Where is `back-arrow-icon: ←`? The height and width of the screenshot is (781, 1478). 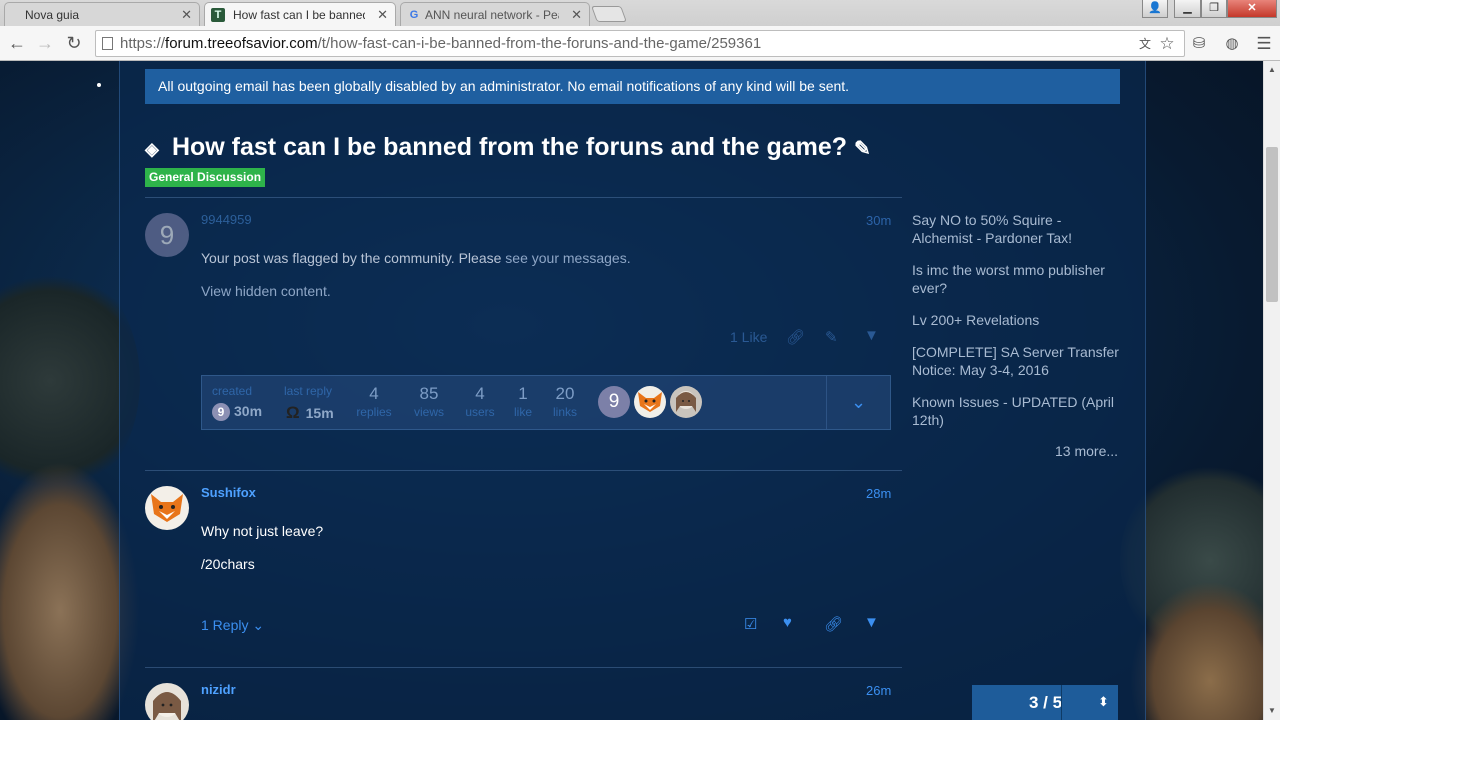
back-arrow-icon: ← is located at coordinates (17, 43).